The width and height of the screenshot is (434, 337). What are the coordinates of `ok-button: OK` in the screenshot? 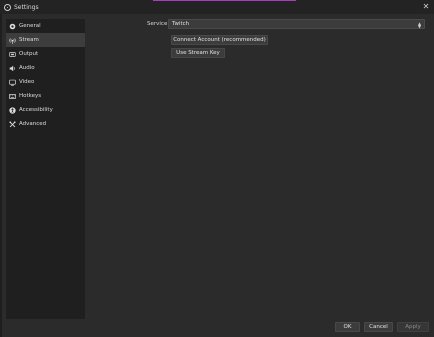 It's located at (347, 327).